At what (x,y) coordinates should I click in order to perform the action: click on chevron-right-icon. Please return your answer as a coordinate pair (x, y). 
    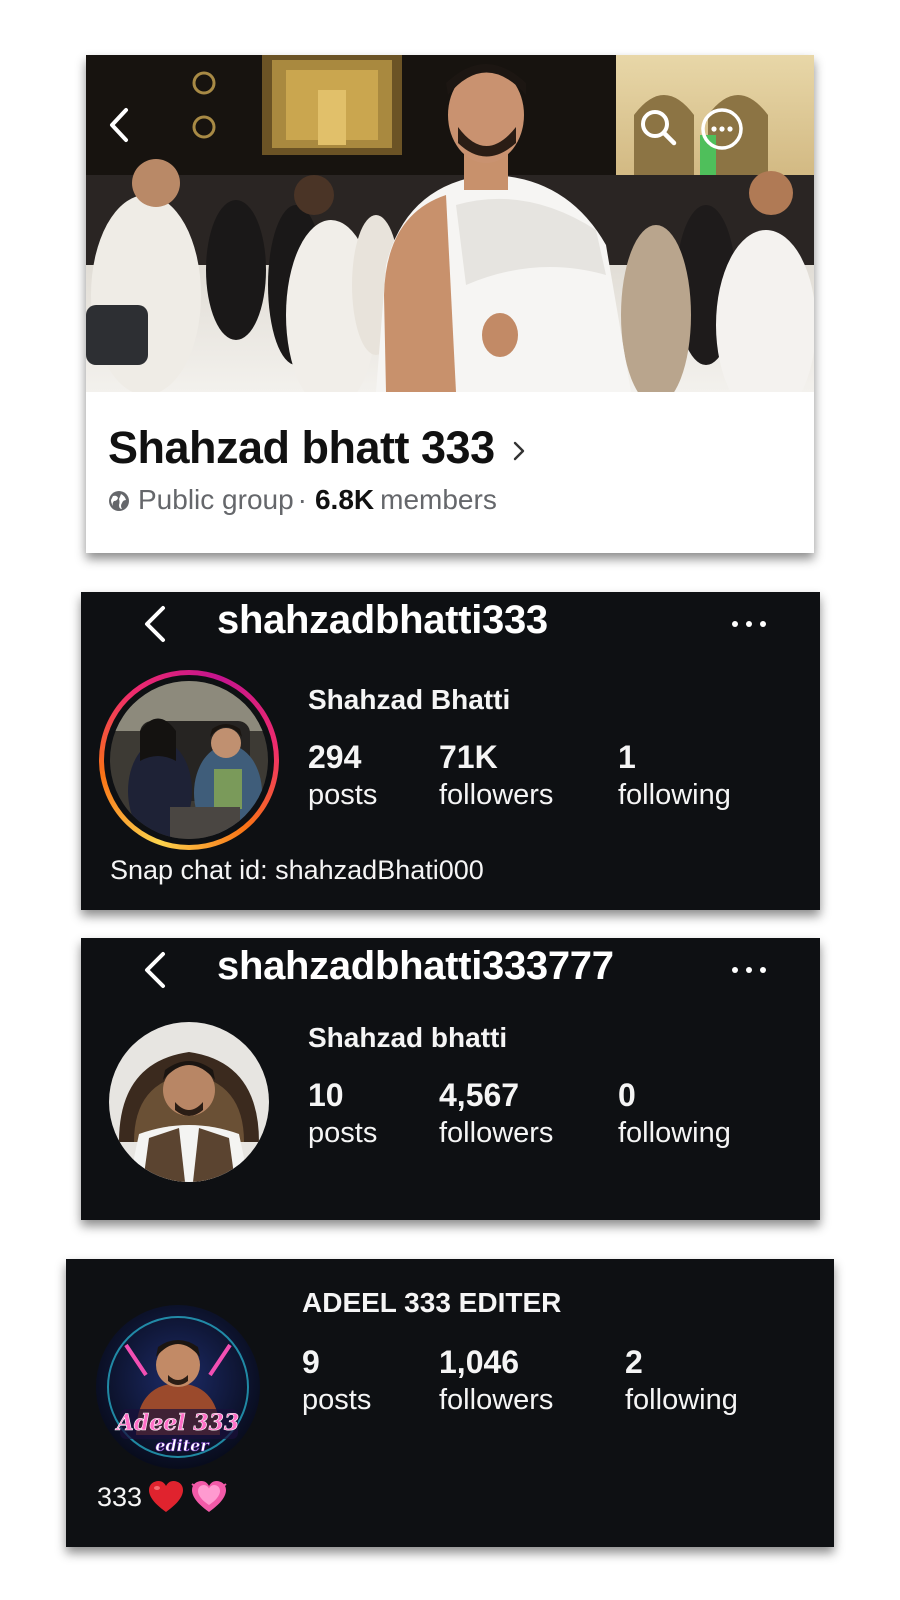
    Looking at the image, I should click on (518, 451).